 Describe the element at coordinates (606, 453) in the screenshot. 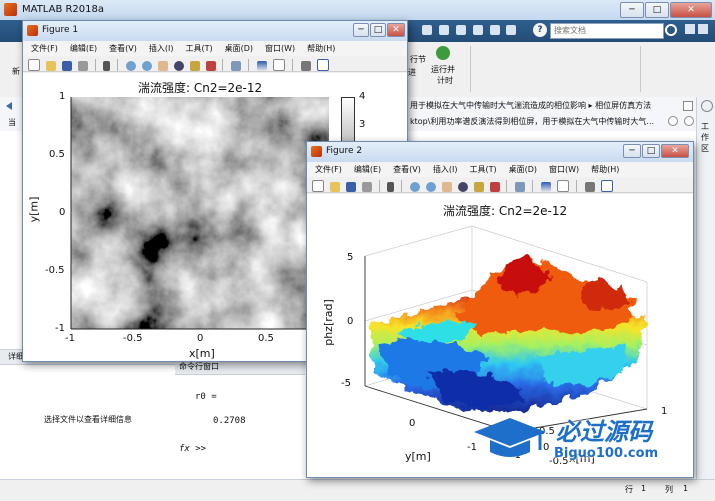

I see `watermark-url: Biguo100.com` at that location.